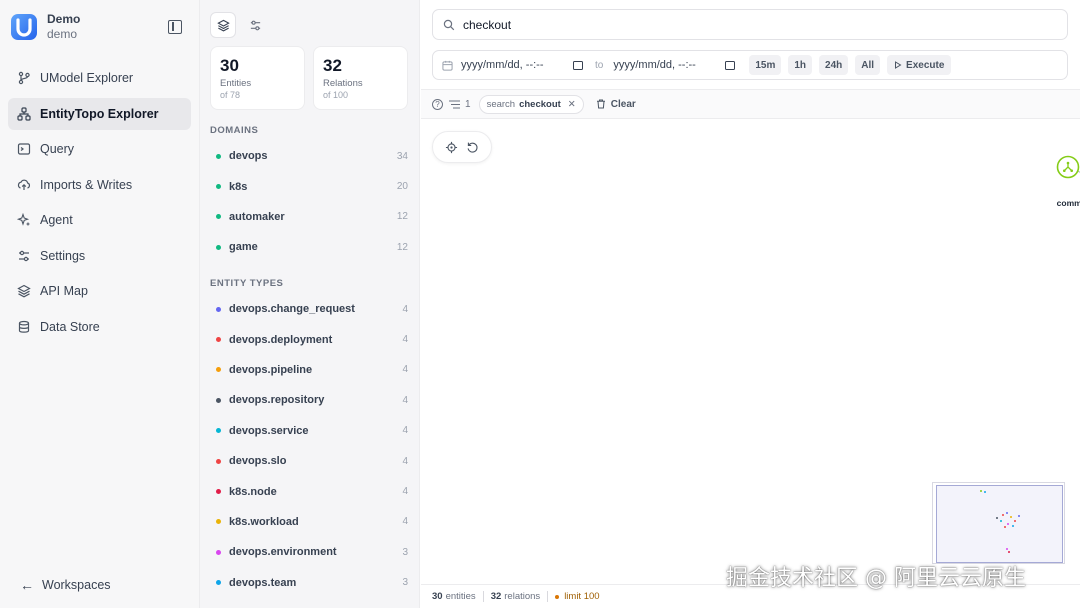 The height and width of the screenshot is (608, 1080). What do you see at coordinates (496, 596) in the screenshot?
I see `status-relations-count: 32` at bounding box center [496, 596].